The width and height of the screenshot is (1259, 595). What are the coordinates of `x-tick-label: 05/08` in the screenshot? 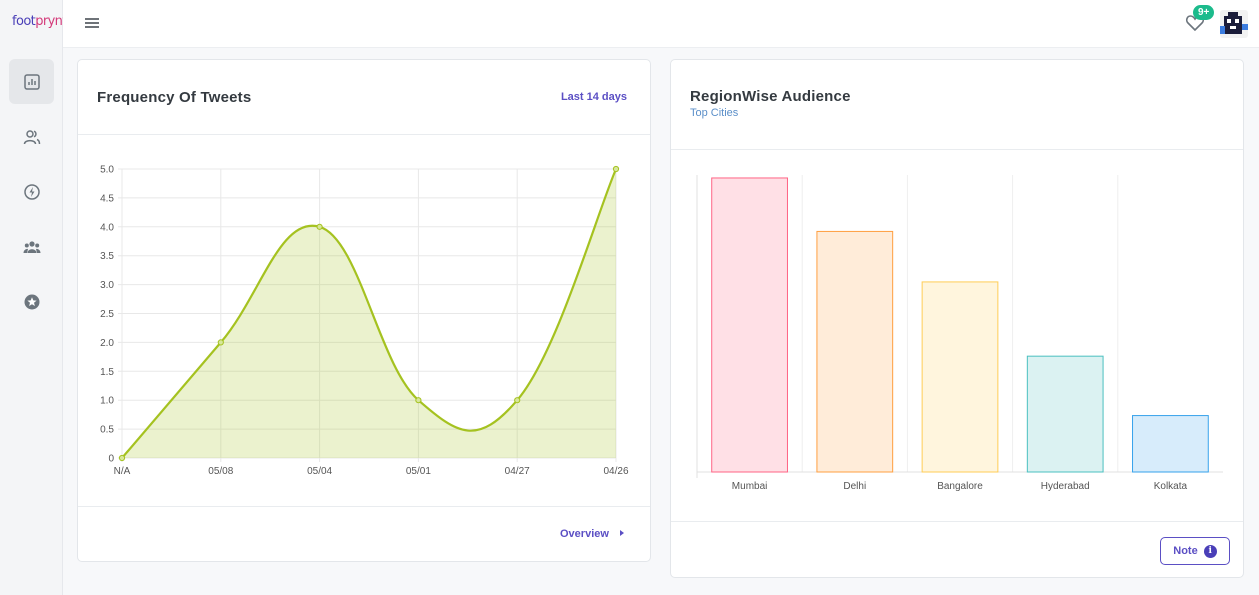 It's located at (220, 471).